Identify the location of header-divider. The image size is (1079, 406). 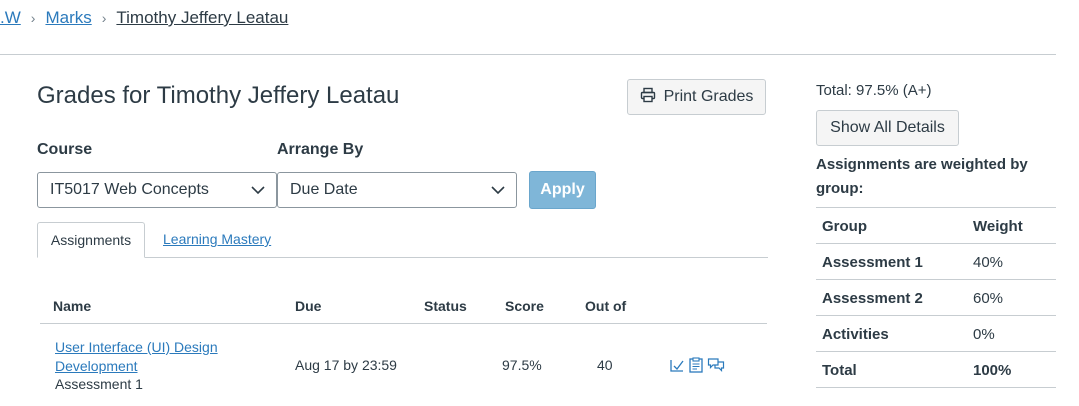
(528, 54).